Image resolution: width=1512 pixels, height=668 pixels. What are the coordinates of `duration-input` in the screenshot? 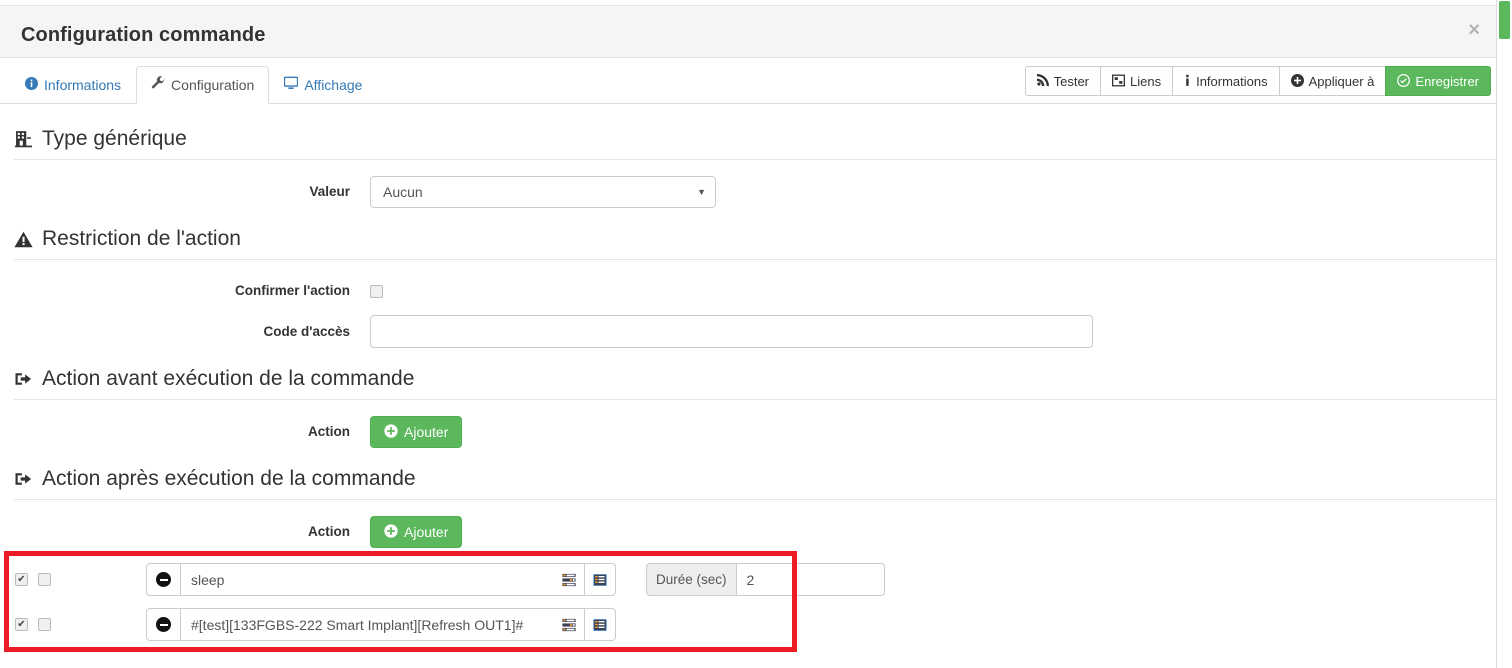 It's located at (810, 579).